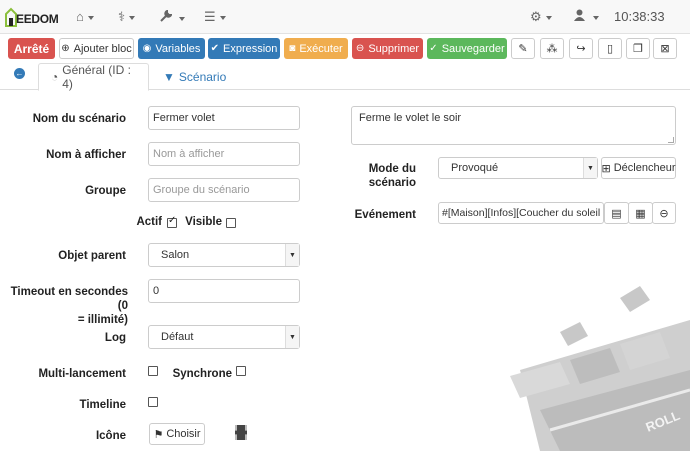 The height and width of the screenshot is (451, 690). Describe the element at coordinates (231, 223) in the screenshot. I see `visible-checkbox` at that location.